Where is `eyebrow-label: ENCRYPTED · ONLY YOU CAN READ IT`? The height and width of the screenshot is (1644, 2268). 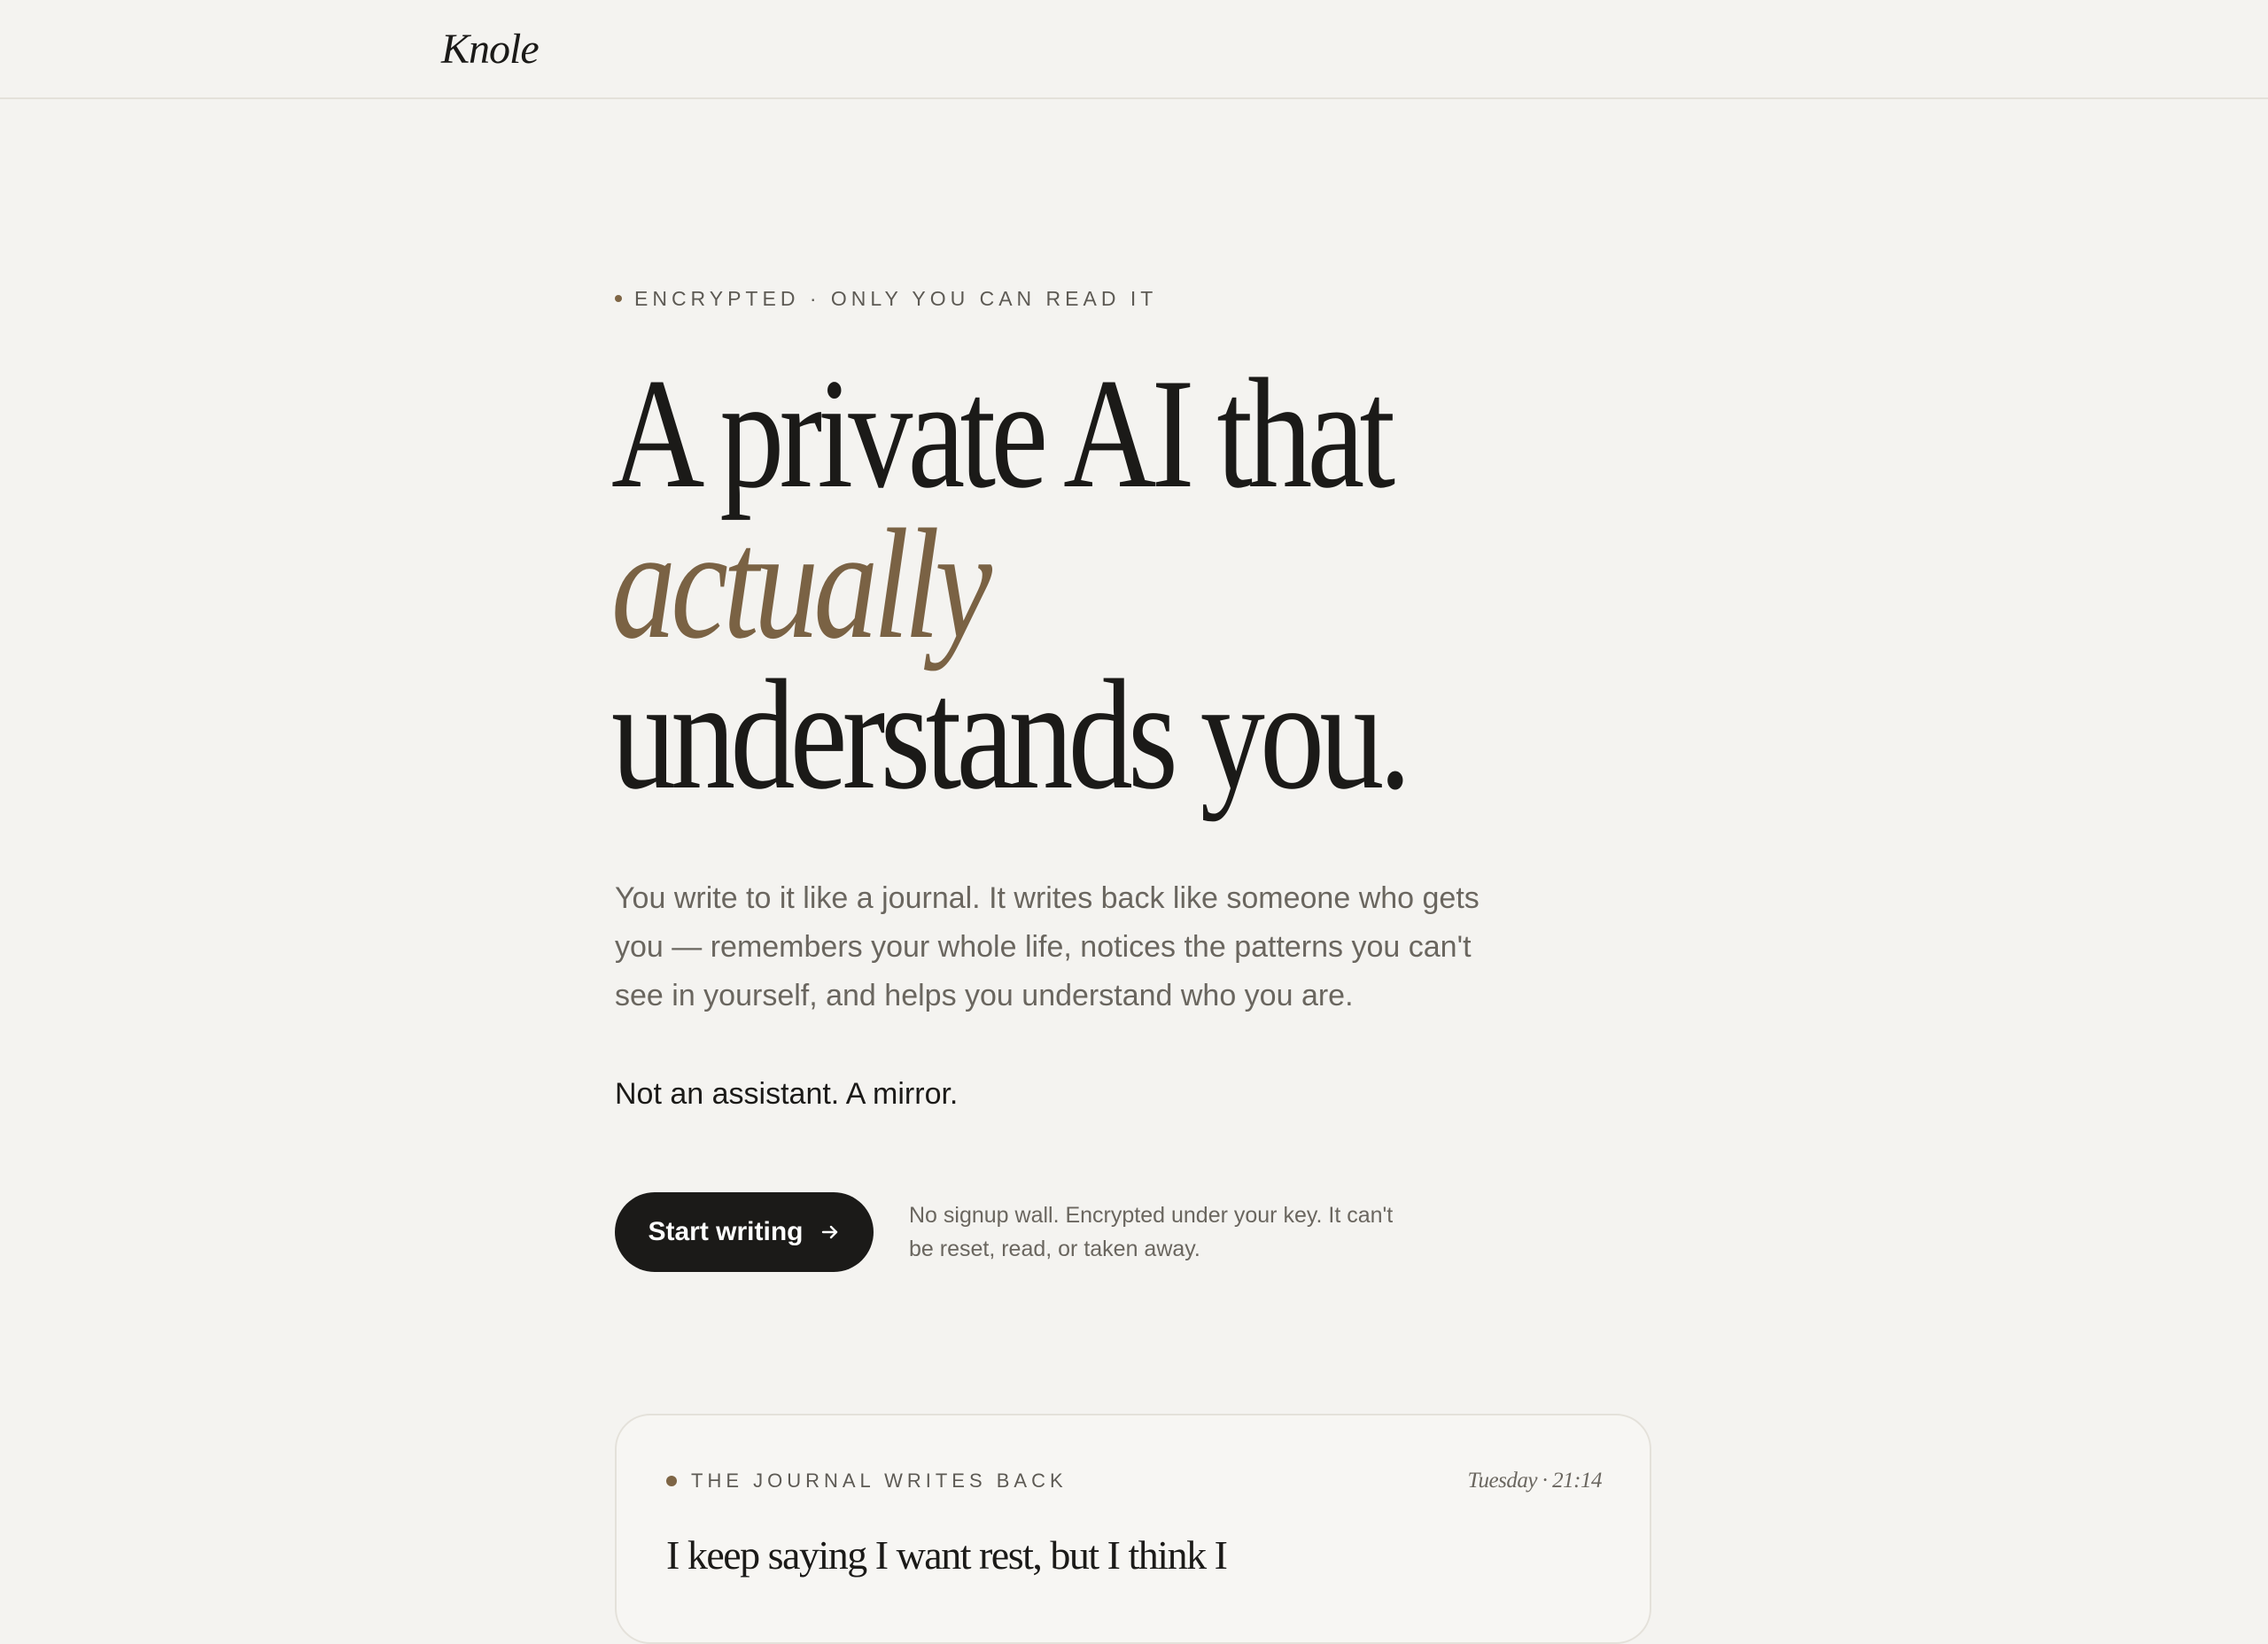 eyebrow-label: ENCRYPTED · ONLY YOU CAN READ IT is located at coordinates (896, 298).